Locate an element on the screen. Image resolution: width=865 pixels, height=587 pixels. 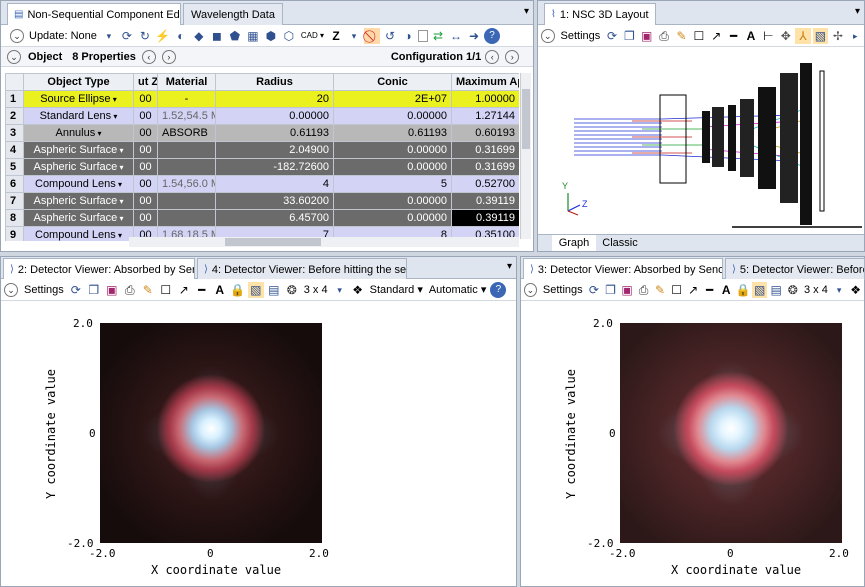
arrows-icon: ↔ is located at coordinates (456, 36).